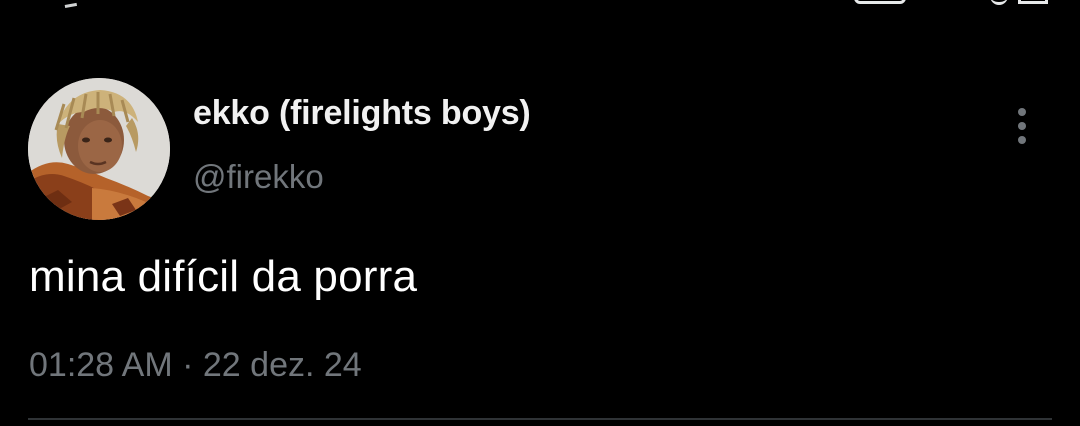 Image resolution: width=1080 pixels, height=426 pixels. I want to click on tweet-date: 22 dez. 24, so click(282, 365).